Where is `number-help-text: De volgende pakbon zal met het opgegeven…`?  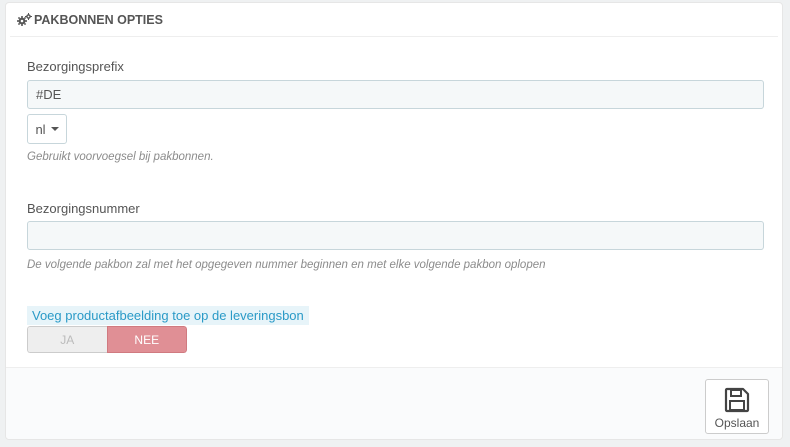
number-help-text: De volgende pakbon zal met het opgegeven… is located at coordinates (286, 265).